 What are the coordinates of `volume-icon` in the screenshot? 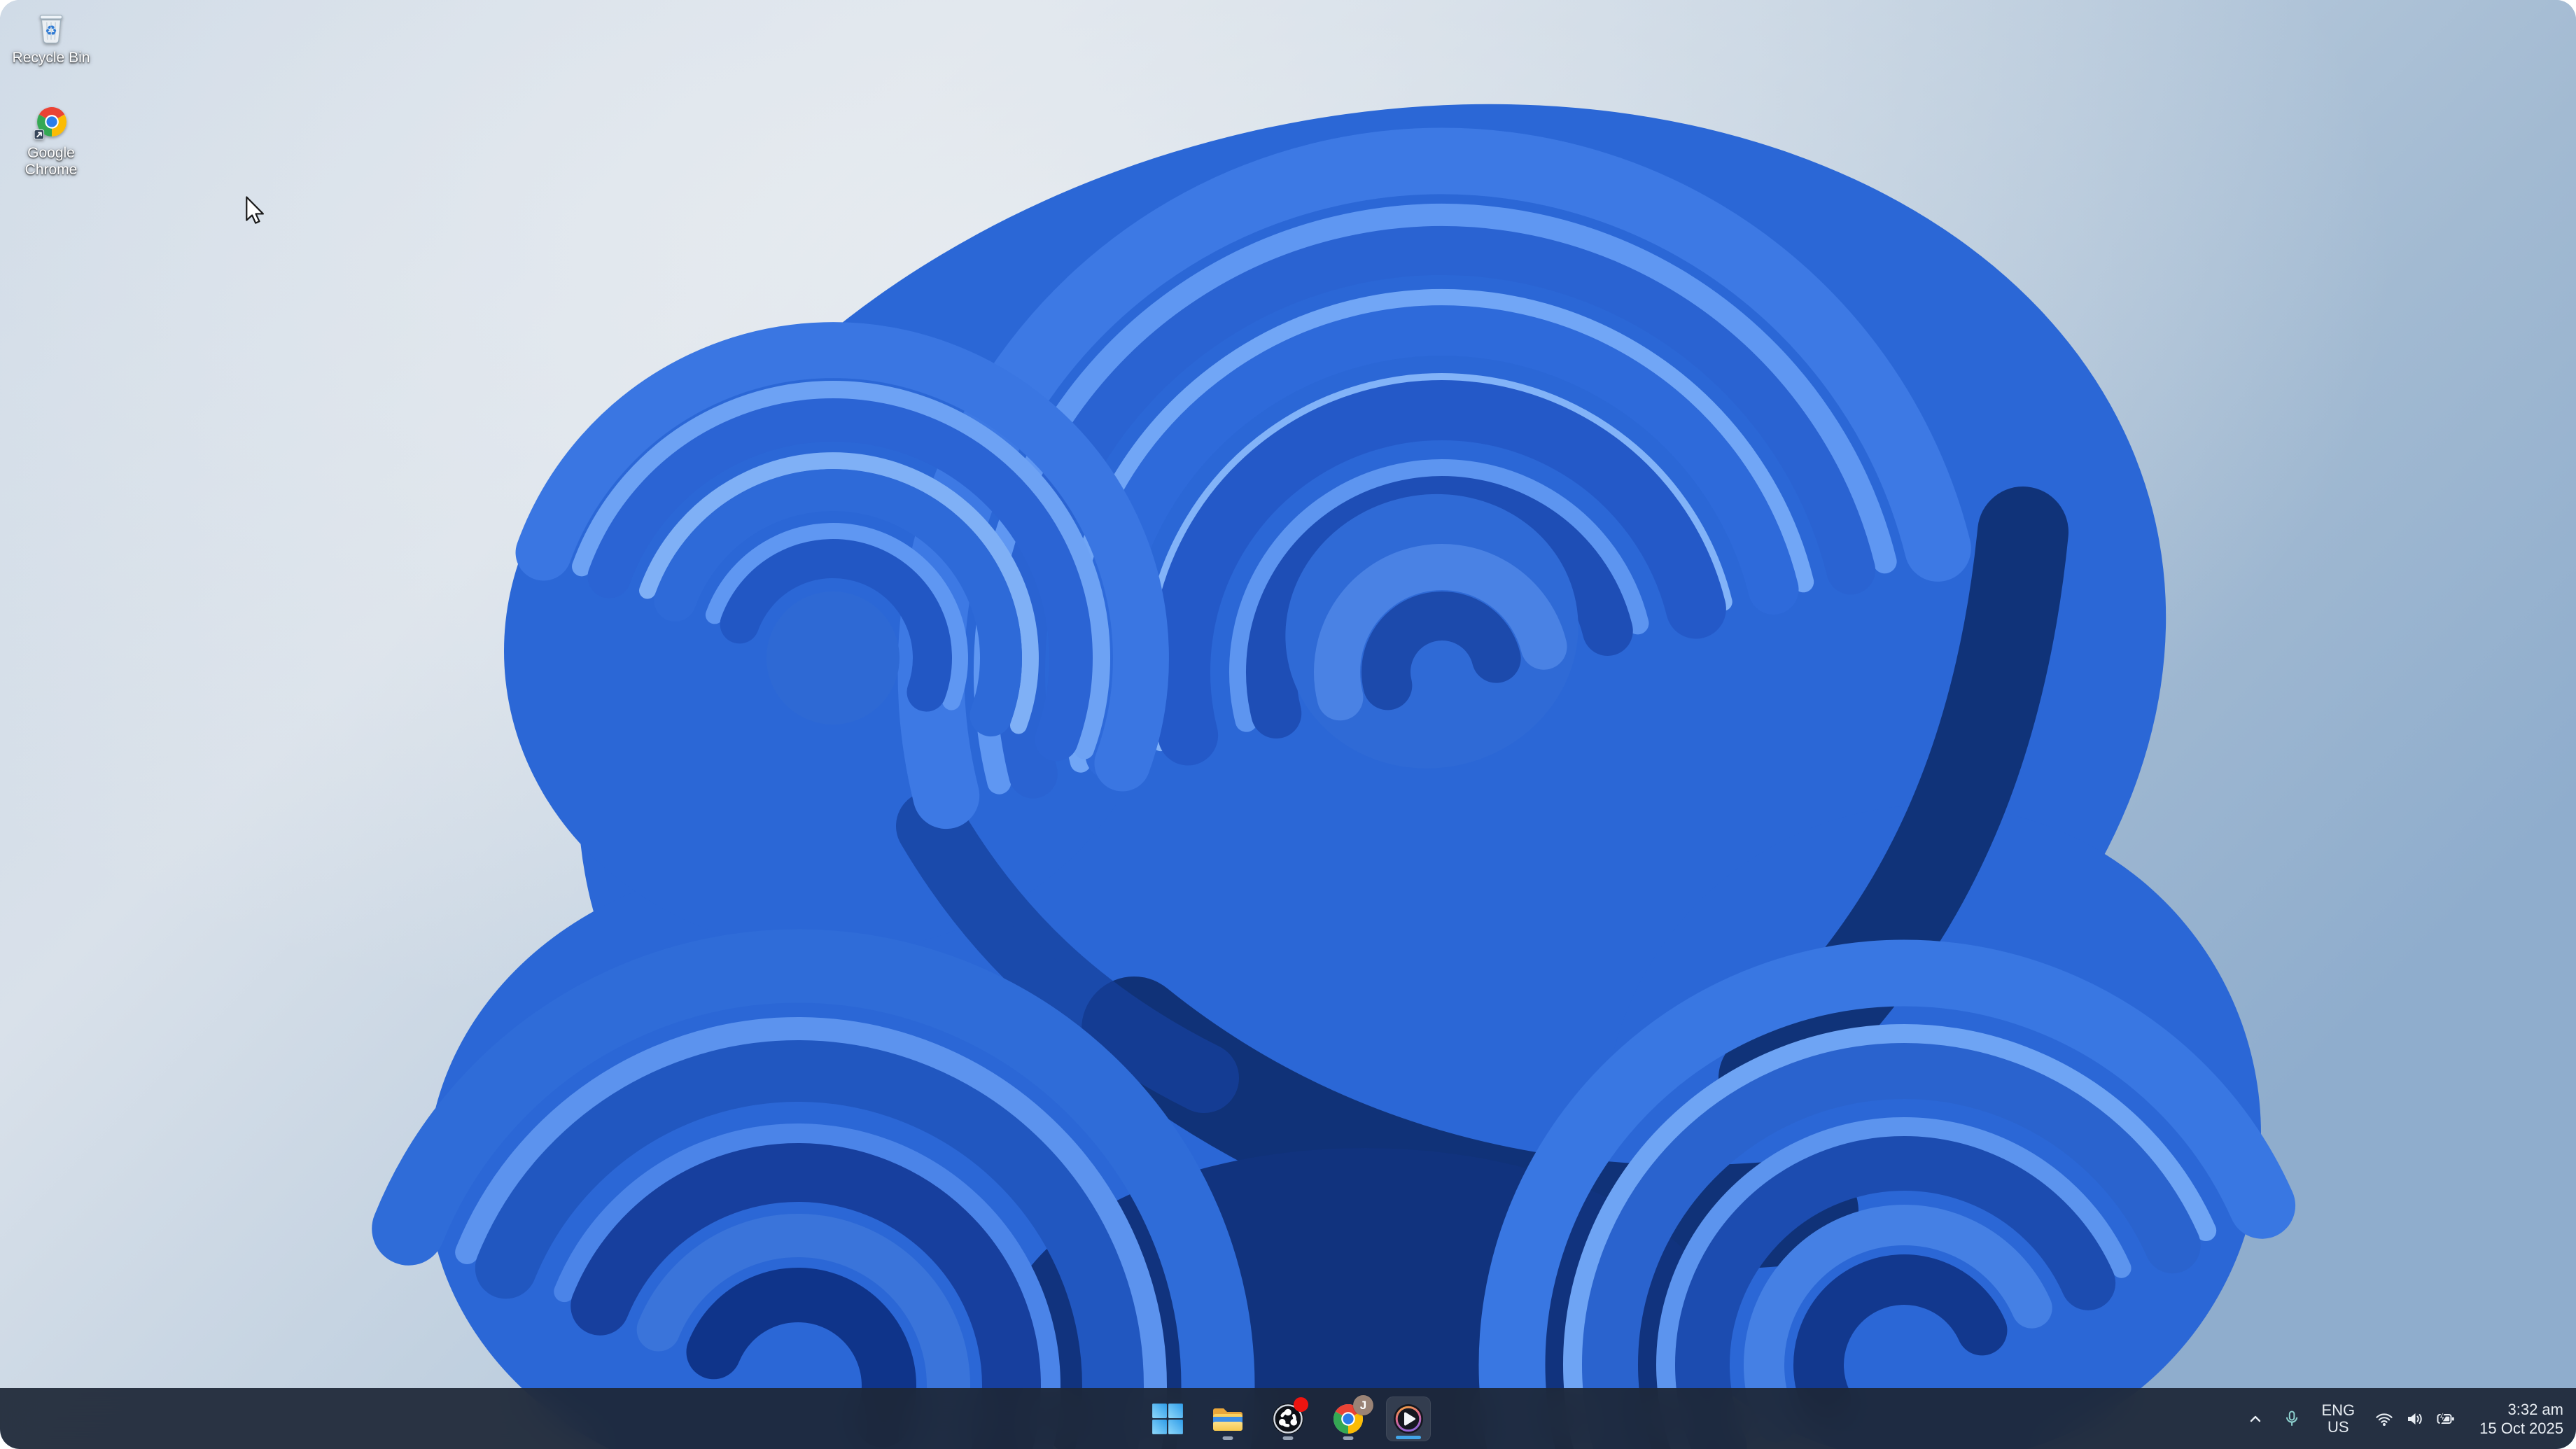 It's located at (2415, 1418).